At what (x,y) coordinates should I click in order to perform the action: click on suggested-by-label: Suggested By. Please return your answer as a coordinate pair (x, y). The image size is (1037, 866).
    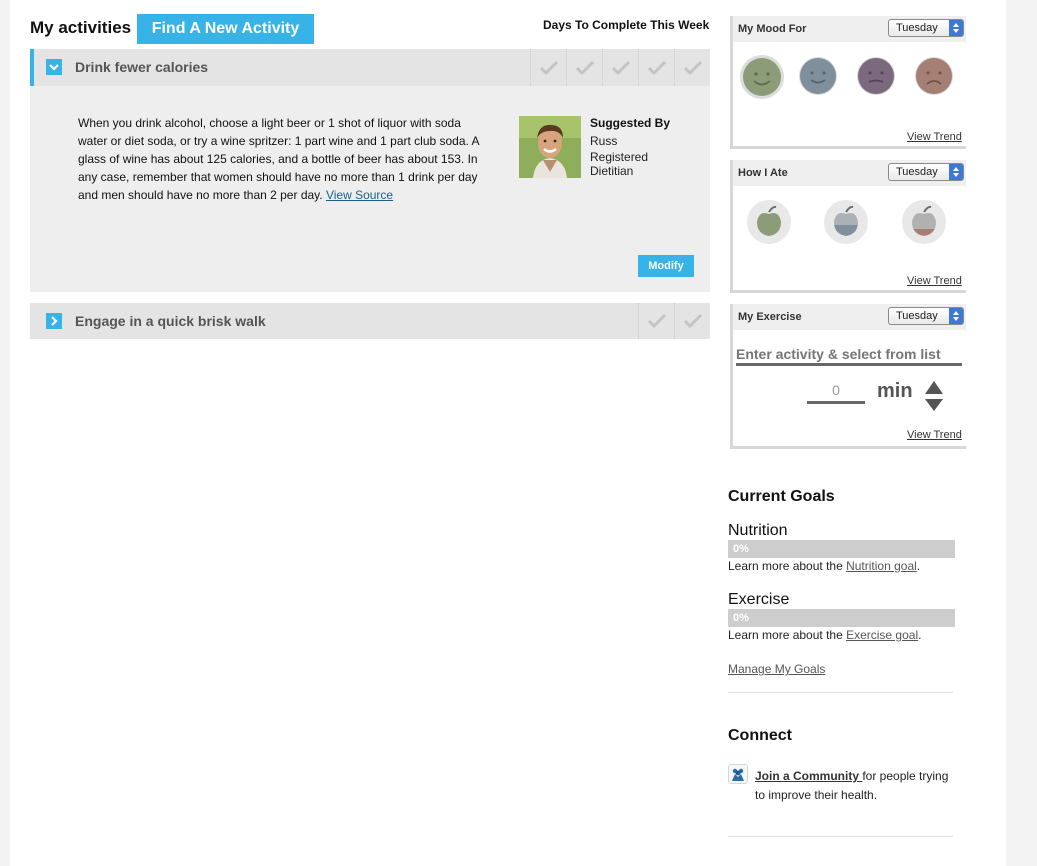
    Looking at the image, I should click on (630, 123).